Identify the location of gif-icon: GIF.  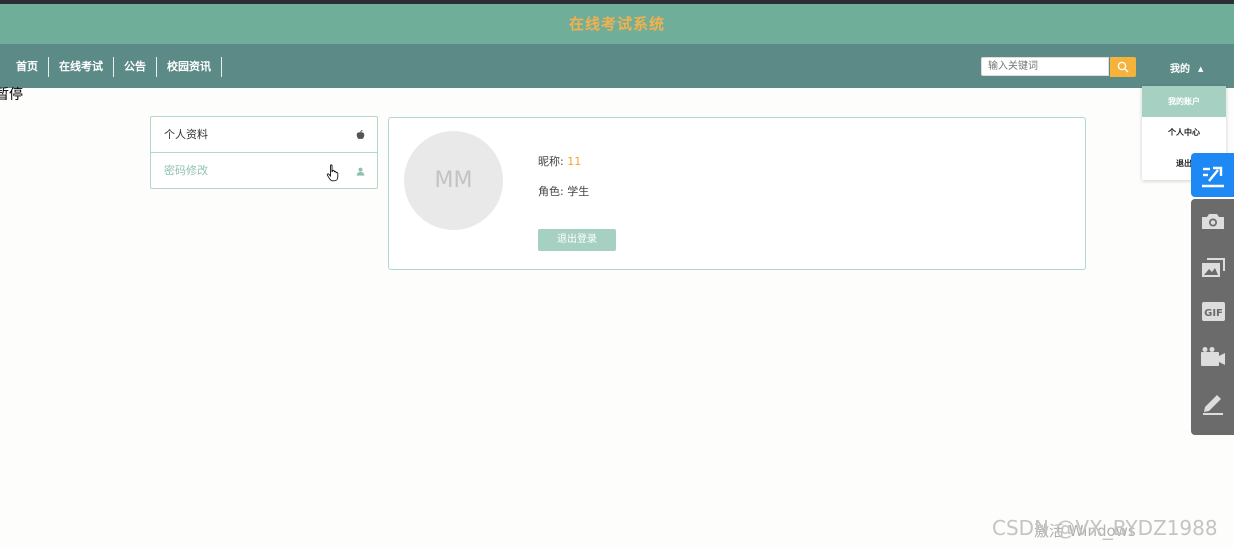
(1213, 311).